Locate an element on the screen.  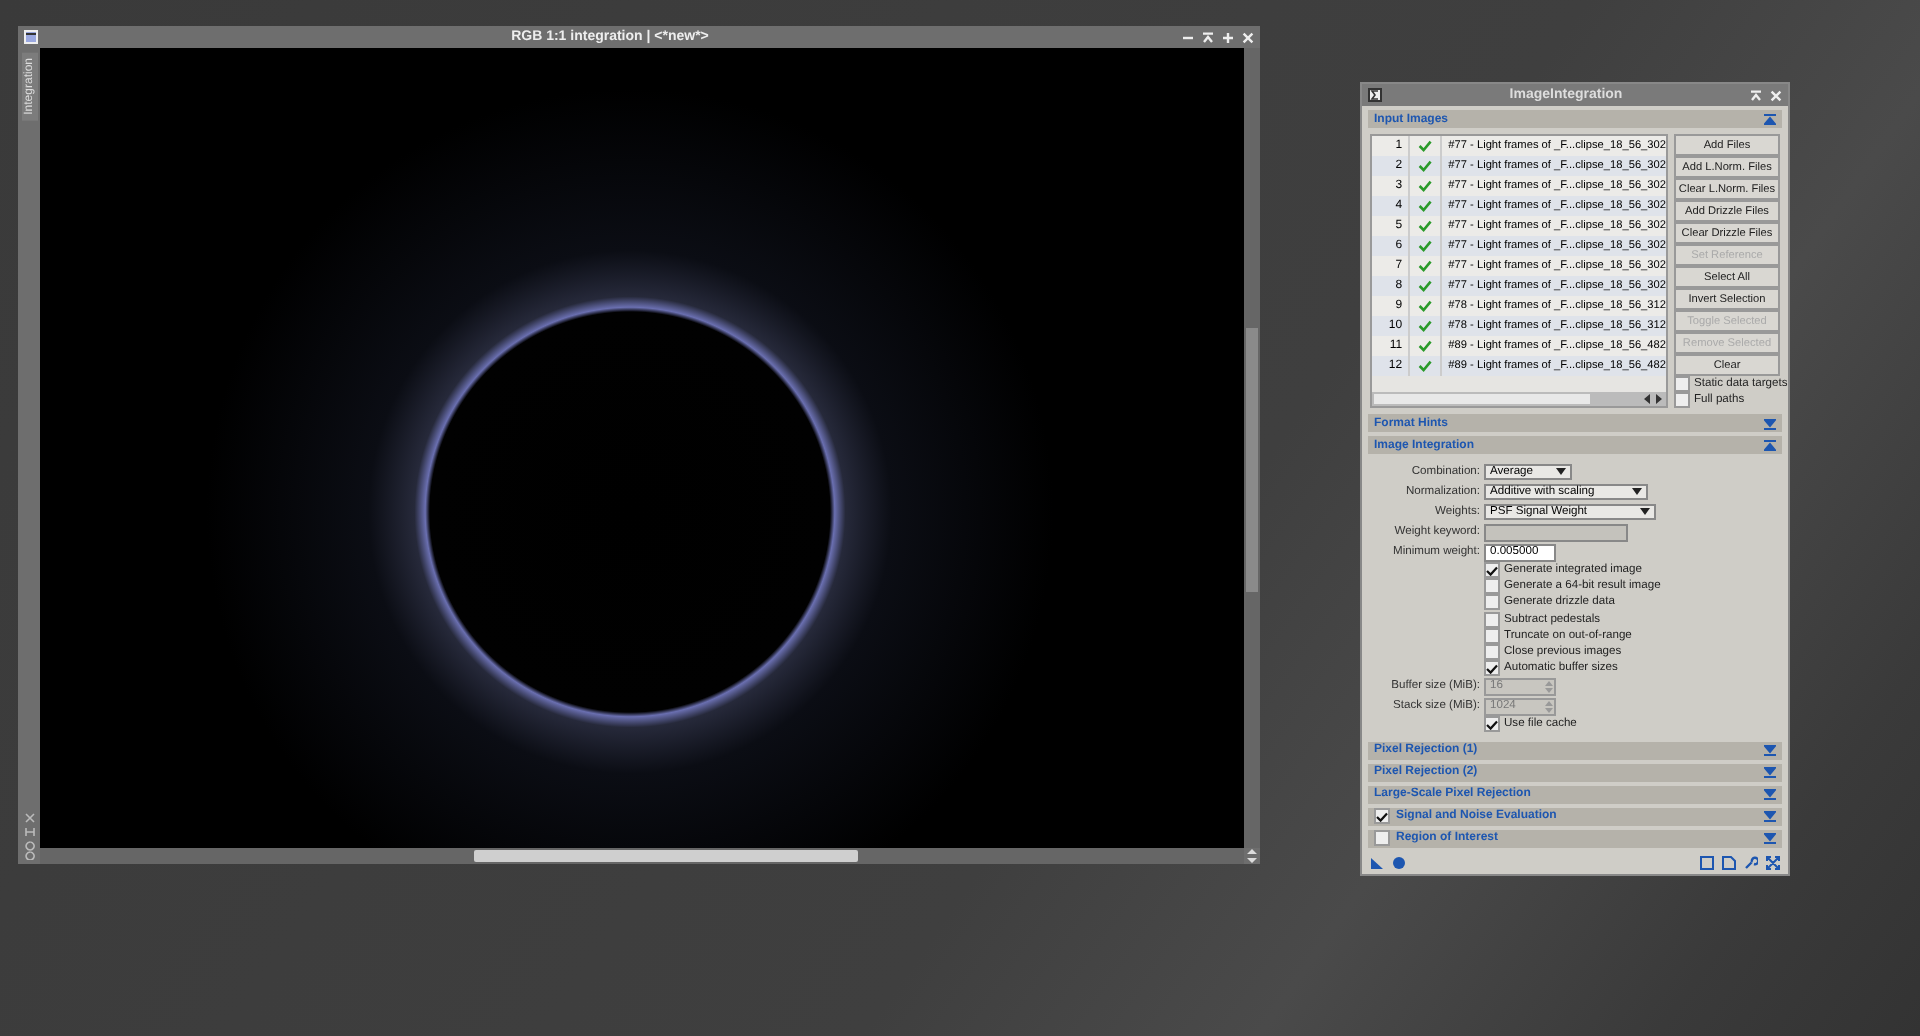
minimize-icon is located at coordinates (1188, 37).